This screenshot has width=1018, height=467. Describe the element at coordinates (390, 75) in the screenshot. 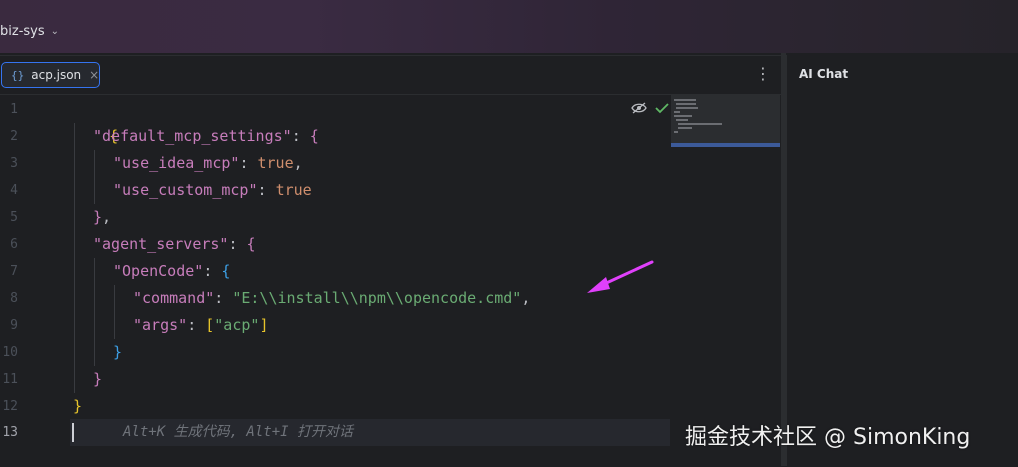

I see `editor-tab-bar: {} acp.json × ⋮` at that location.